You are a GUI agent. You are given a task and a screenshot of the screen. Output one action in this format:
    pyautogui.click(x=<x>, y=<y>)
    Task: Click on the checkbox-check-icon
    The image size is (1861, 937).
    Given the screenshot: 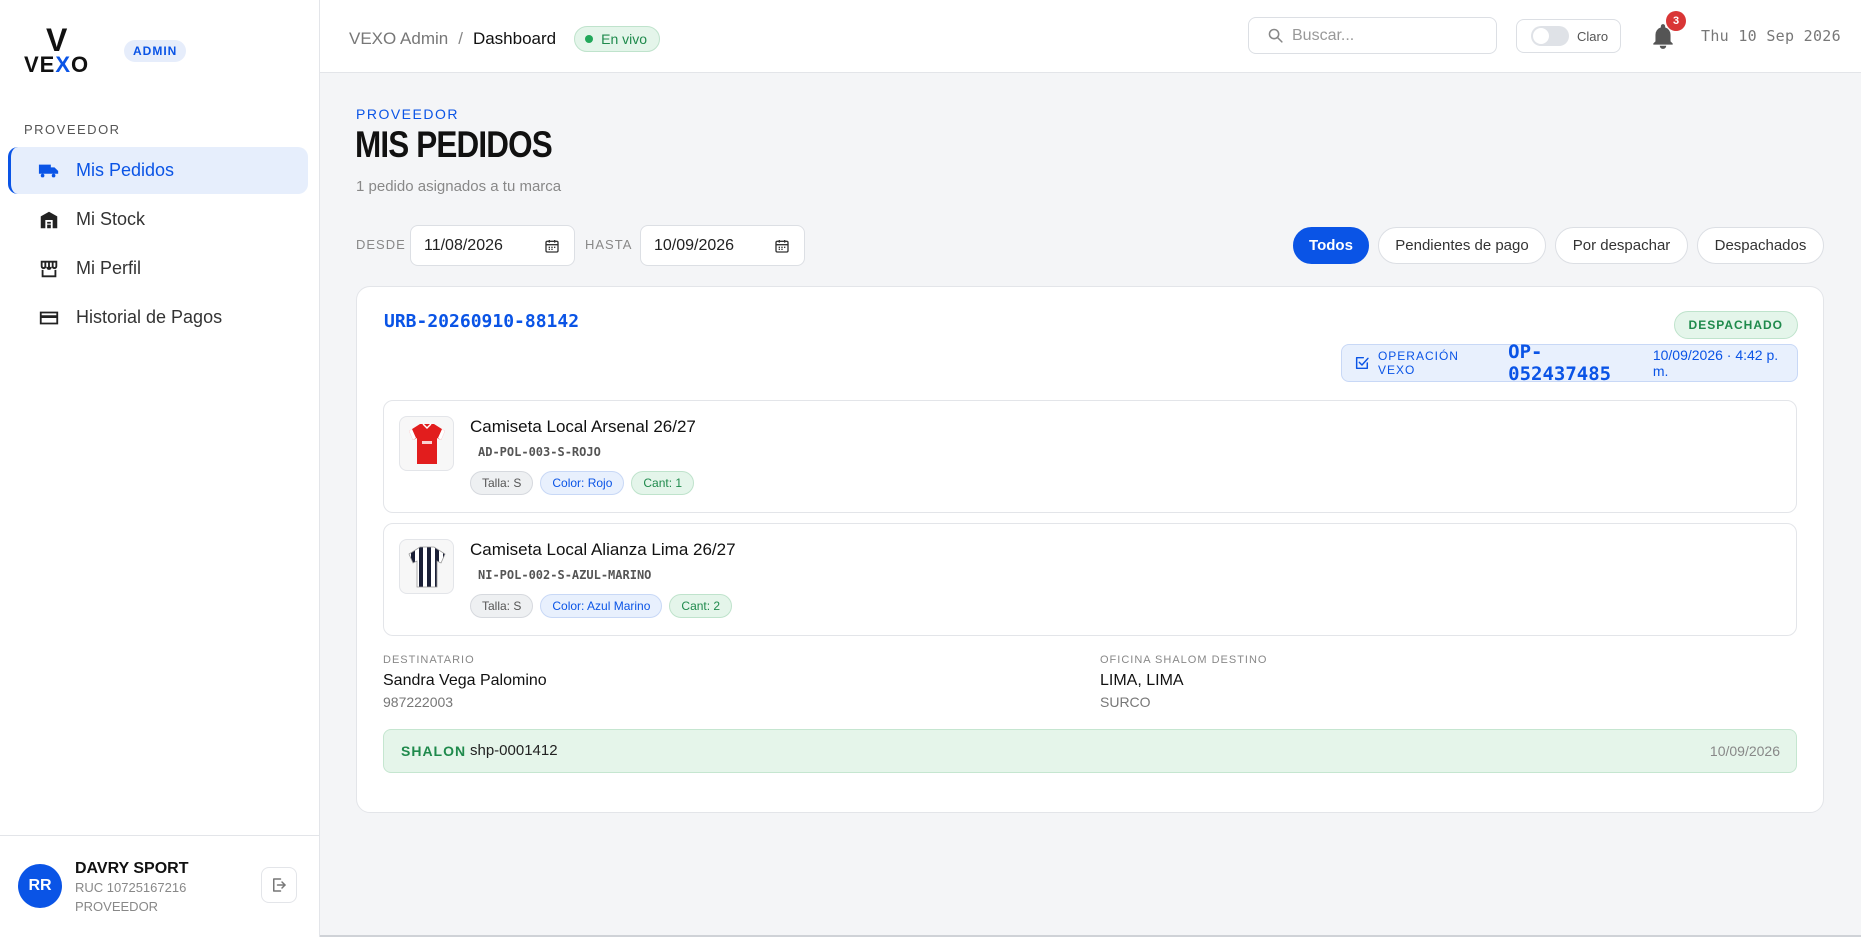 What is the action you would take?
    pyautogui.click(x=1362, y=363)
    